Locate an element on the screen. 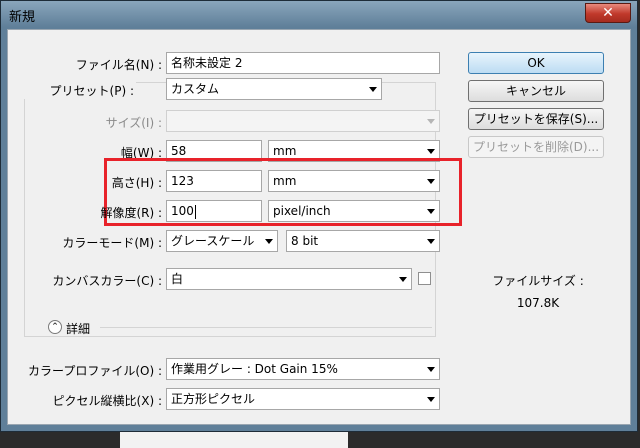  close-button: ✕ is located at coordinates (608, 13).